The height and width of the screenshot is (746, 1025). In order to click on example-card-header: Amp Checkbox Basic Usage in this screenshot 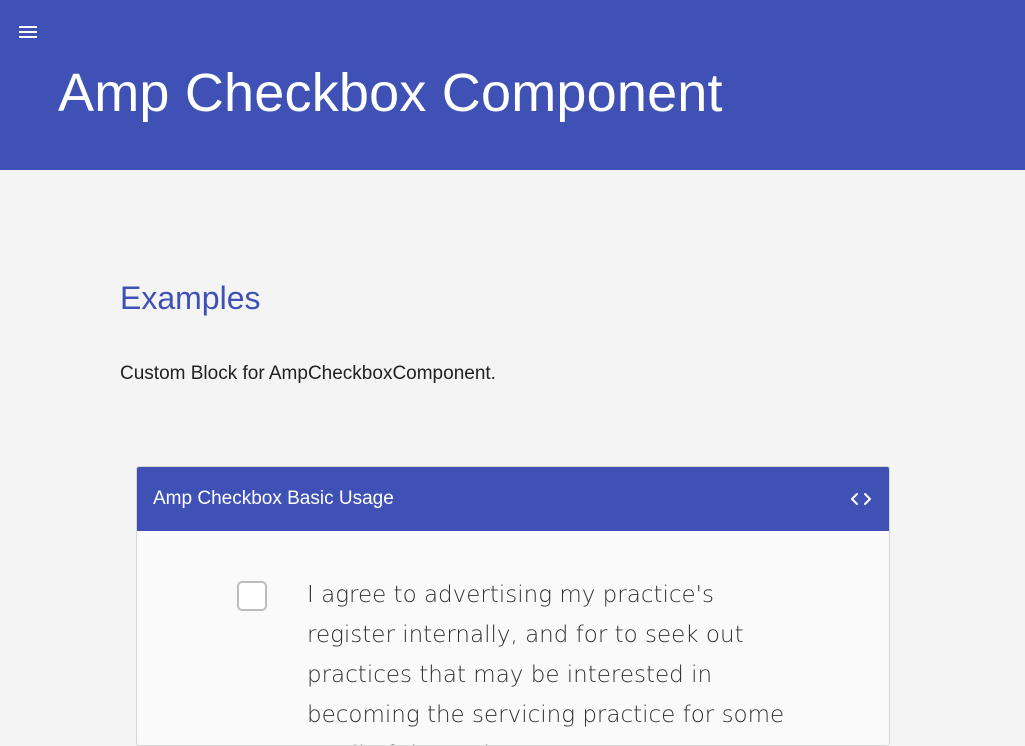, I will do `click(513, 499)`.